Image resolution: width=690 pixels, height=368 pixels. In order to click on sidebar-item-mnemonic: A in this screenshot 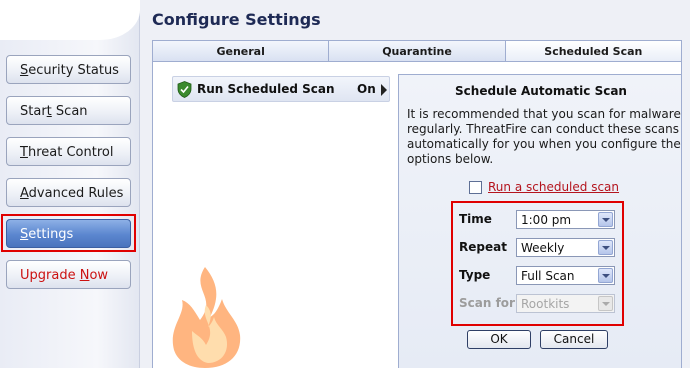, I will do `click(24, 193)`.